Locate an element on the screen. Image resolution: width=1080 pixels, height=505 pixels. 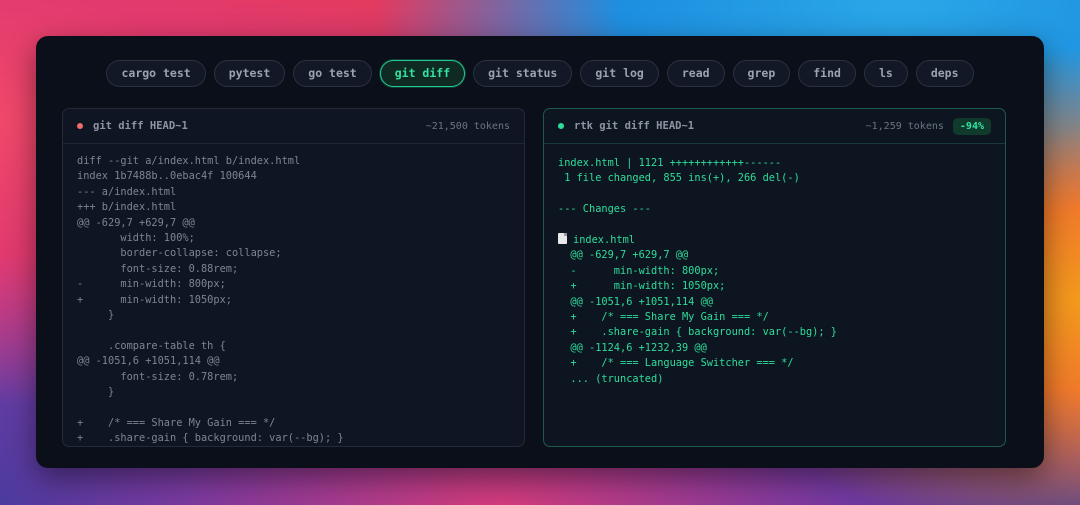
tab-find: find is located at coordinates (827, 73).